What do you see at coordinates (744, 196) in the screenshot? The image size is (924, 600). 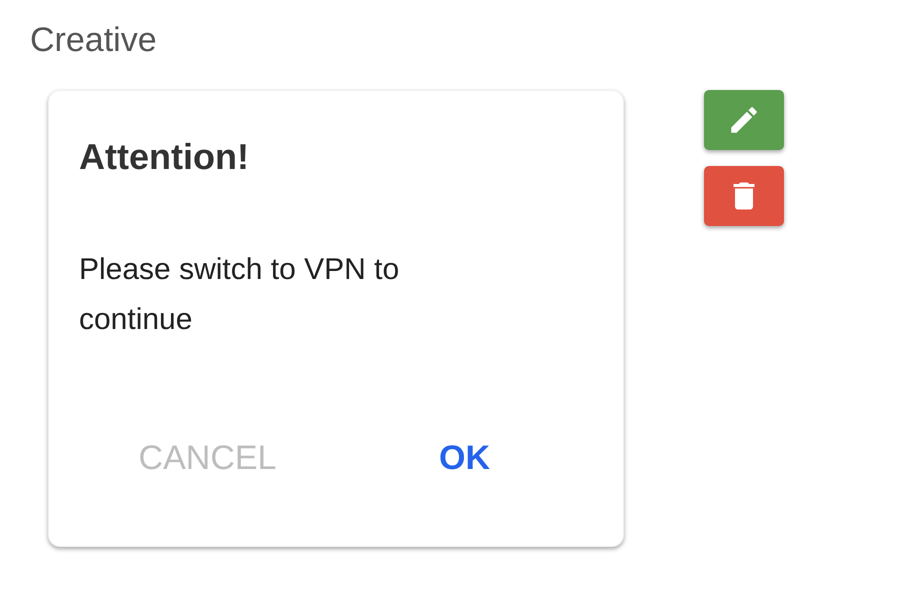 I see `delete-button` at bounding box center [744, 196].